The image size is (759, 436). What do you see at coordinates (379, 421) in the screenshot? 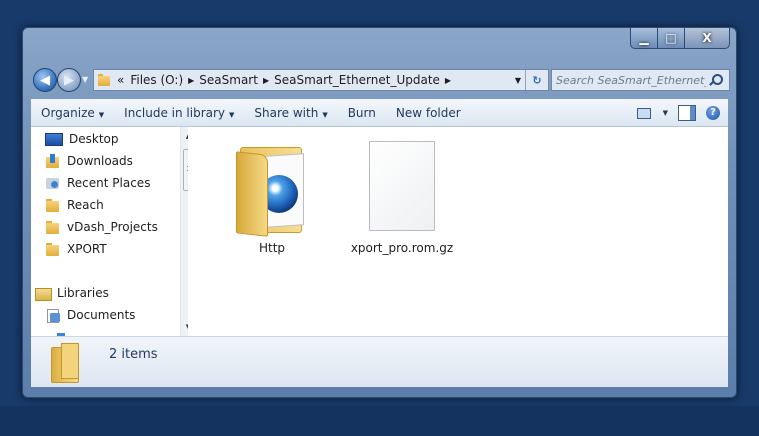
I see `desktop-background` at bounding box center [379, 421].